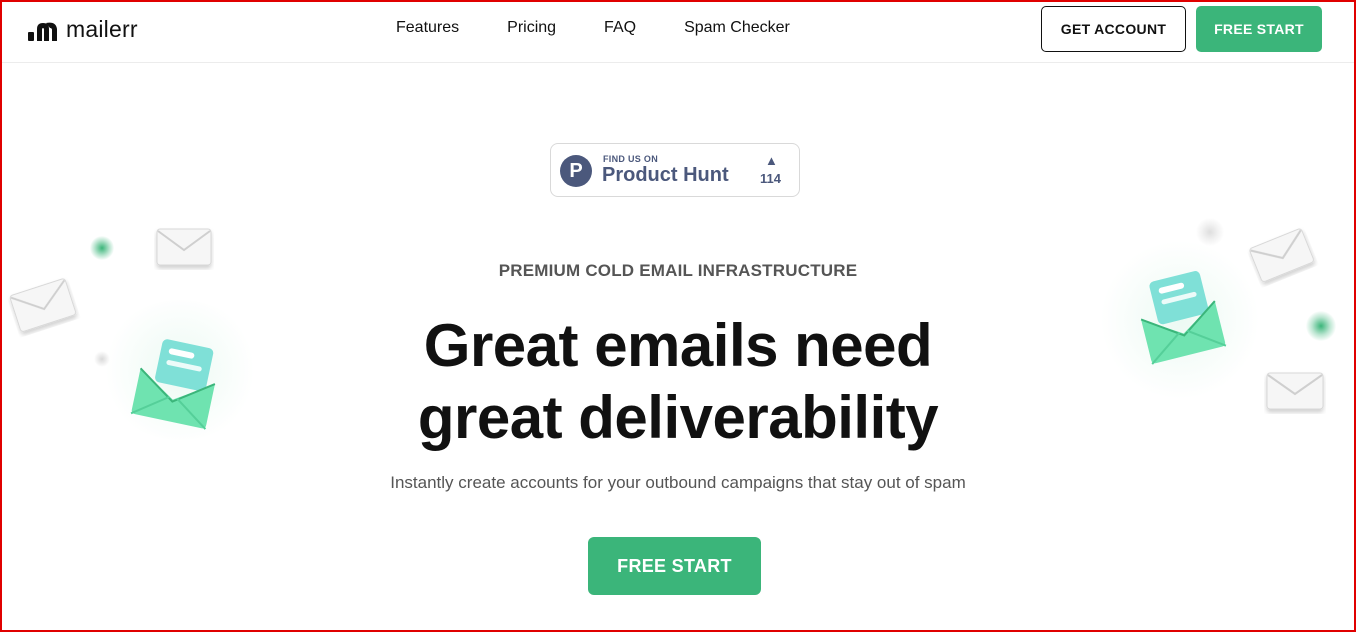  Describe the element at coordinates (102, 248) in the screenshot. I see `green-glow-dot-left` at that location.